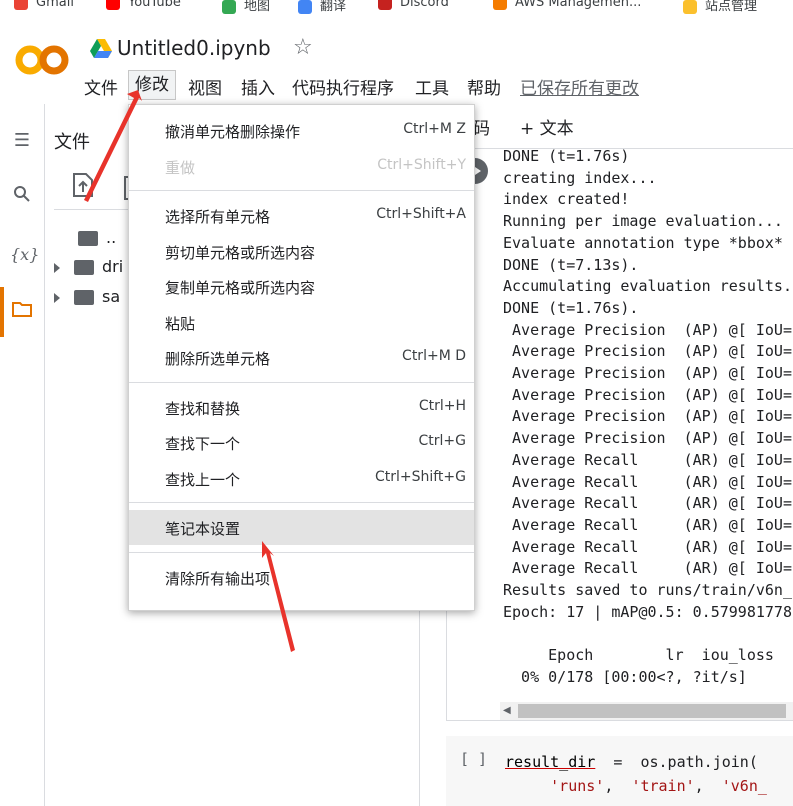 The width and height of the screenshot is (793, 806). Describe the element at coordinates (424, 5) in the screenshot. I see `bookmark-label: Discord` at that location.